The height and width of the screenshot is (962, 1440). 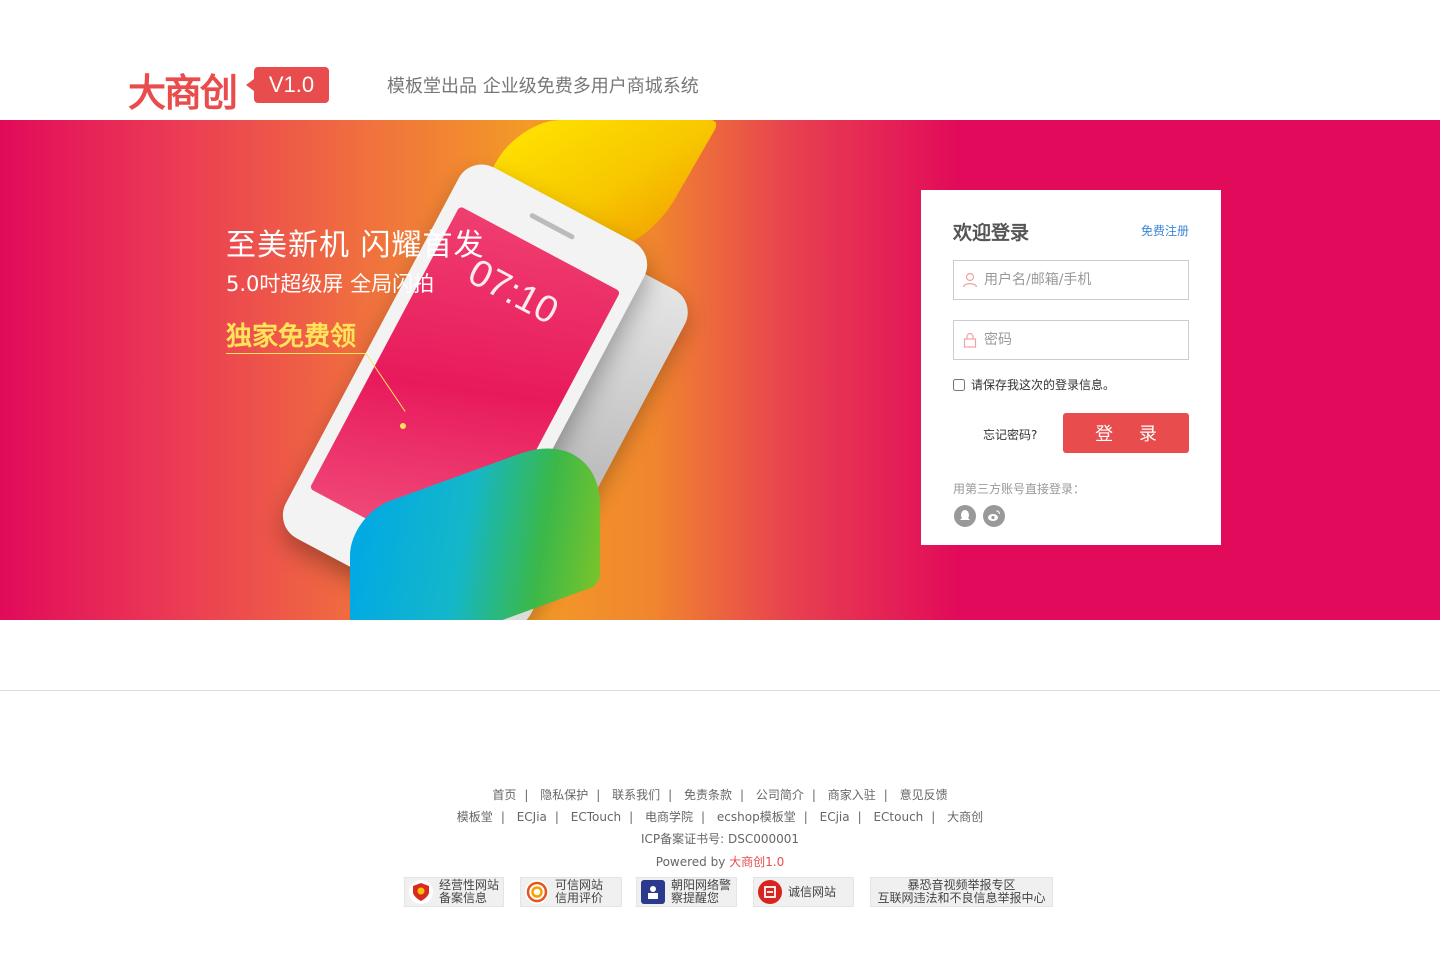 I want to click on third-party-label: 用第三方账号直接登录：, so click(x=1019, y=489).